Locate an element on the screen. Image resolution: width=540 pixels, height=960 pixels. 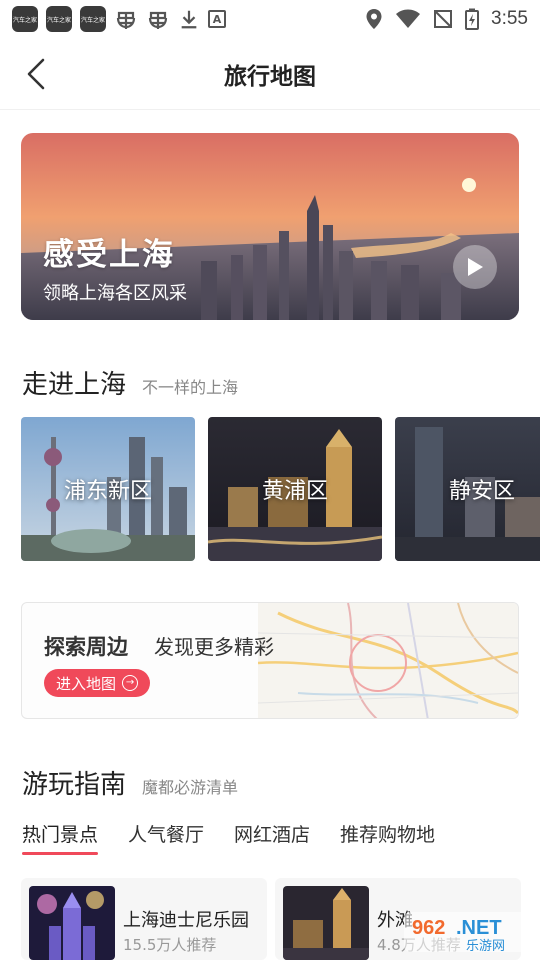
download-icon is located at coordinates (189, 19).